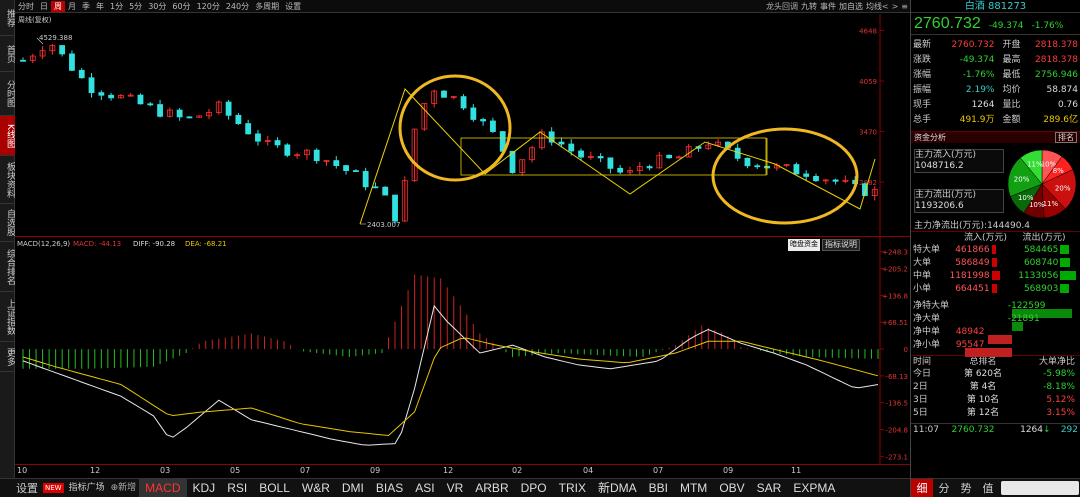 This screenshot has width=1080, height=497. Describe the element at coordinates (922, 75) in the screenshot. I see `quote-label: 涨幅` at that location.